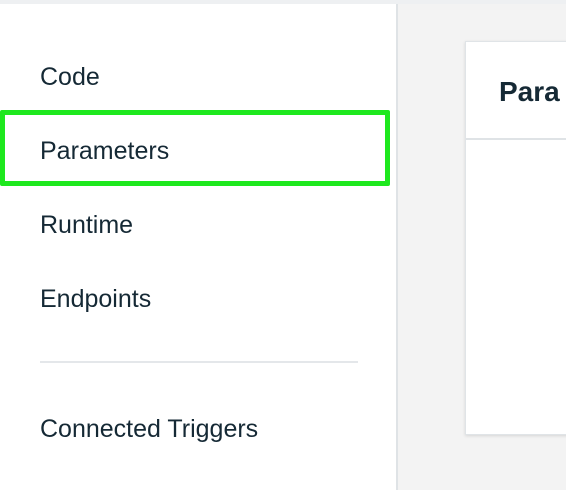 The image size is (566, 490). I want to click on parameters-card: Para, so click(515, 238).